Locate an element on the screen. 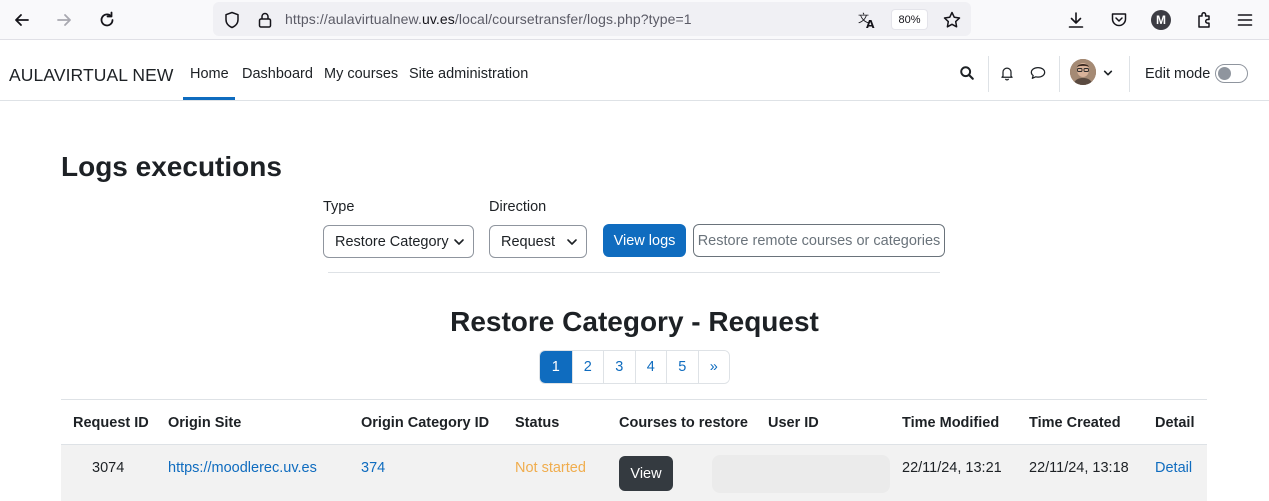 The width and height of the screenshot is (1269, 501). shield-icon is located at coordinates (232, 20).